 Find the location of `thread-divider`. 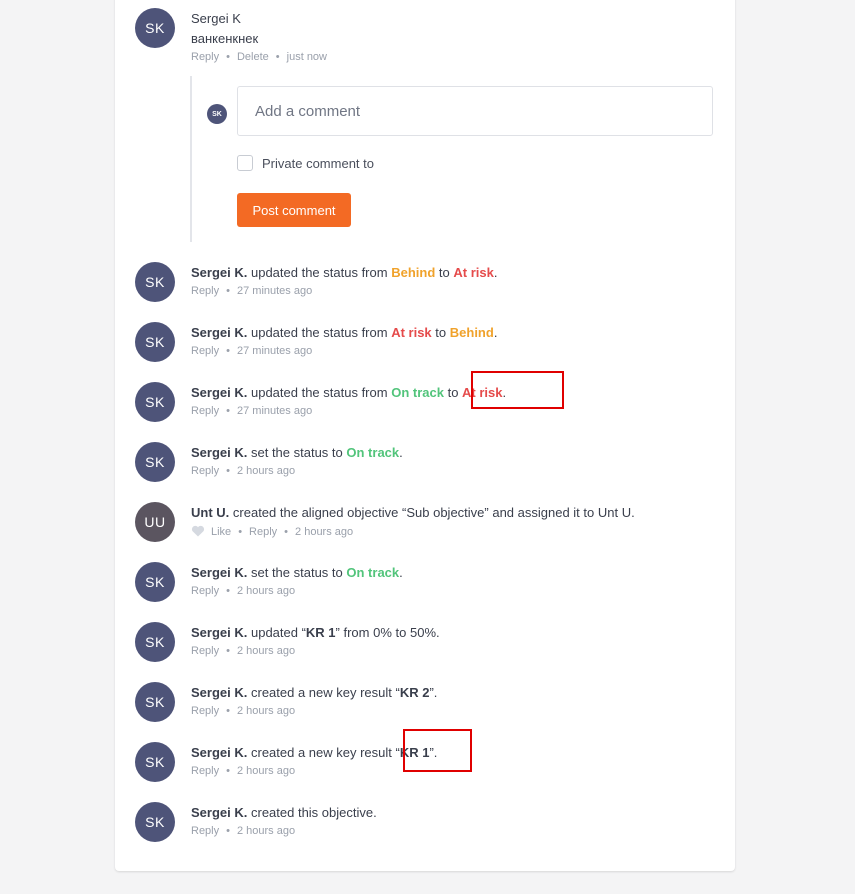

thread-divider is located at coordinates (191, 159).